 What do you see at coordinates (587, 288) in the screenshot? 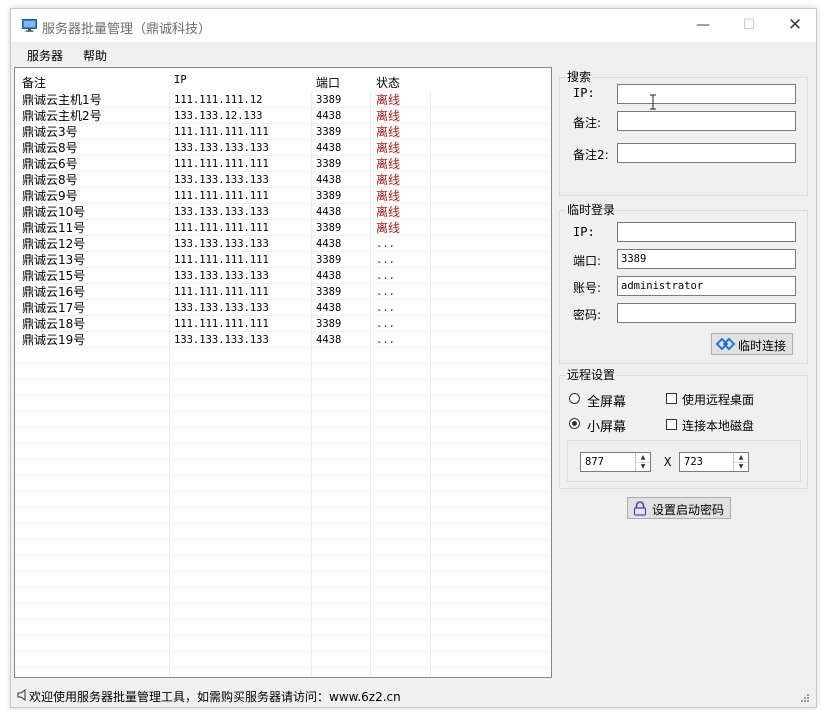
I see `temp-account-label: 账号:` at bounding box center [587, 288].